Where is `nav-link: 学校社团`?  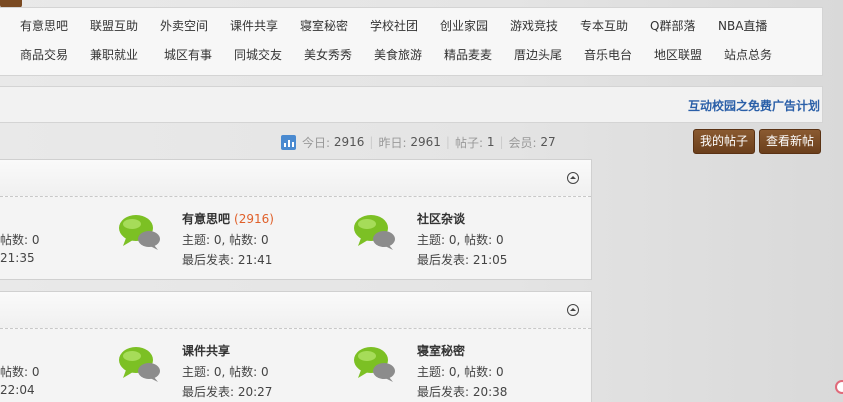
nav-link: 学校社团 is located at coordinates (394, 25).